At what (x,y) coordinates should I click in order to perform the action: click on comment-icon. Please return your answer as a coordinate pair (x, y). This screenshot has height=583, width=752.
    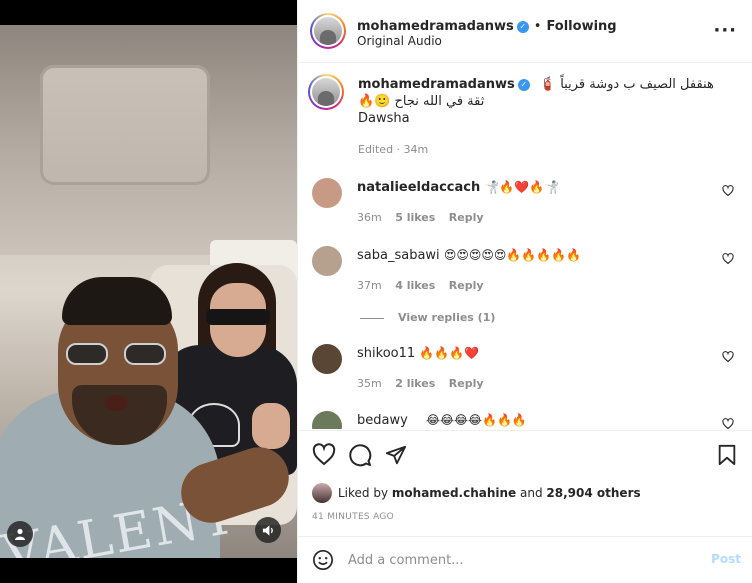
    Looking at the image, I should click on (360, 455).